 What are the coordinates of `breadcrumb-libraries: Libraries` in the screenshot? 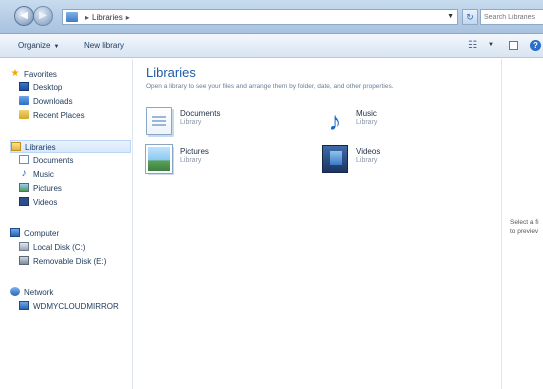 It's located at (107, 17).